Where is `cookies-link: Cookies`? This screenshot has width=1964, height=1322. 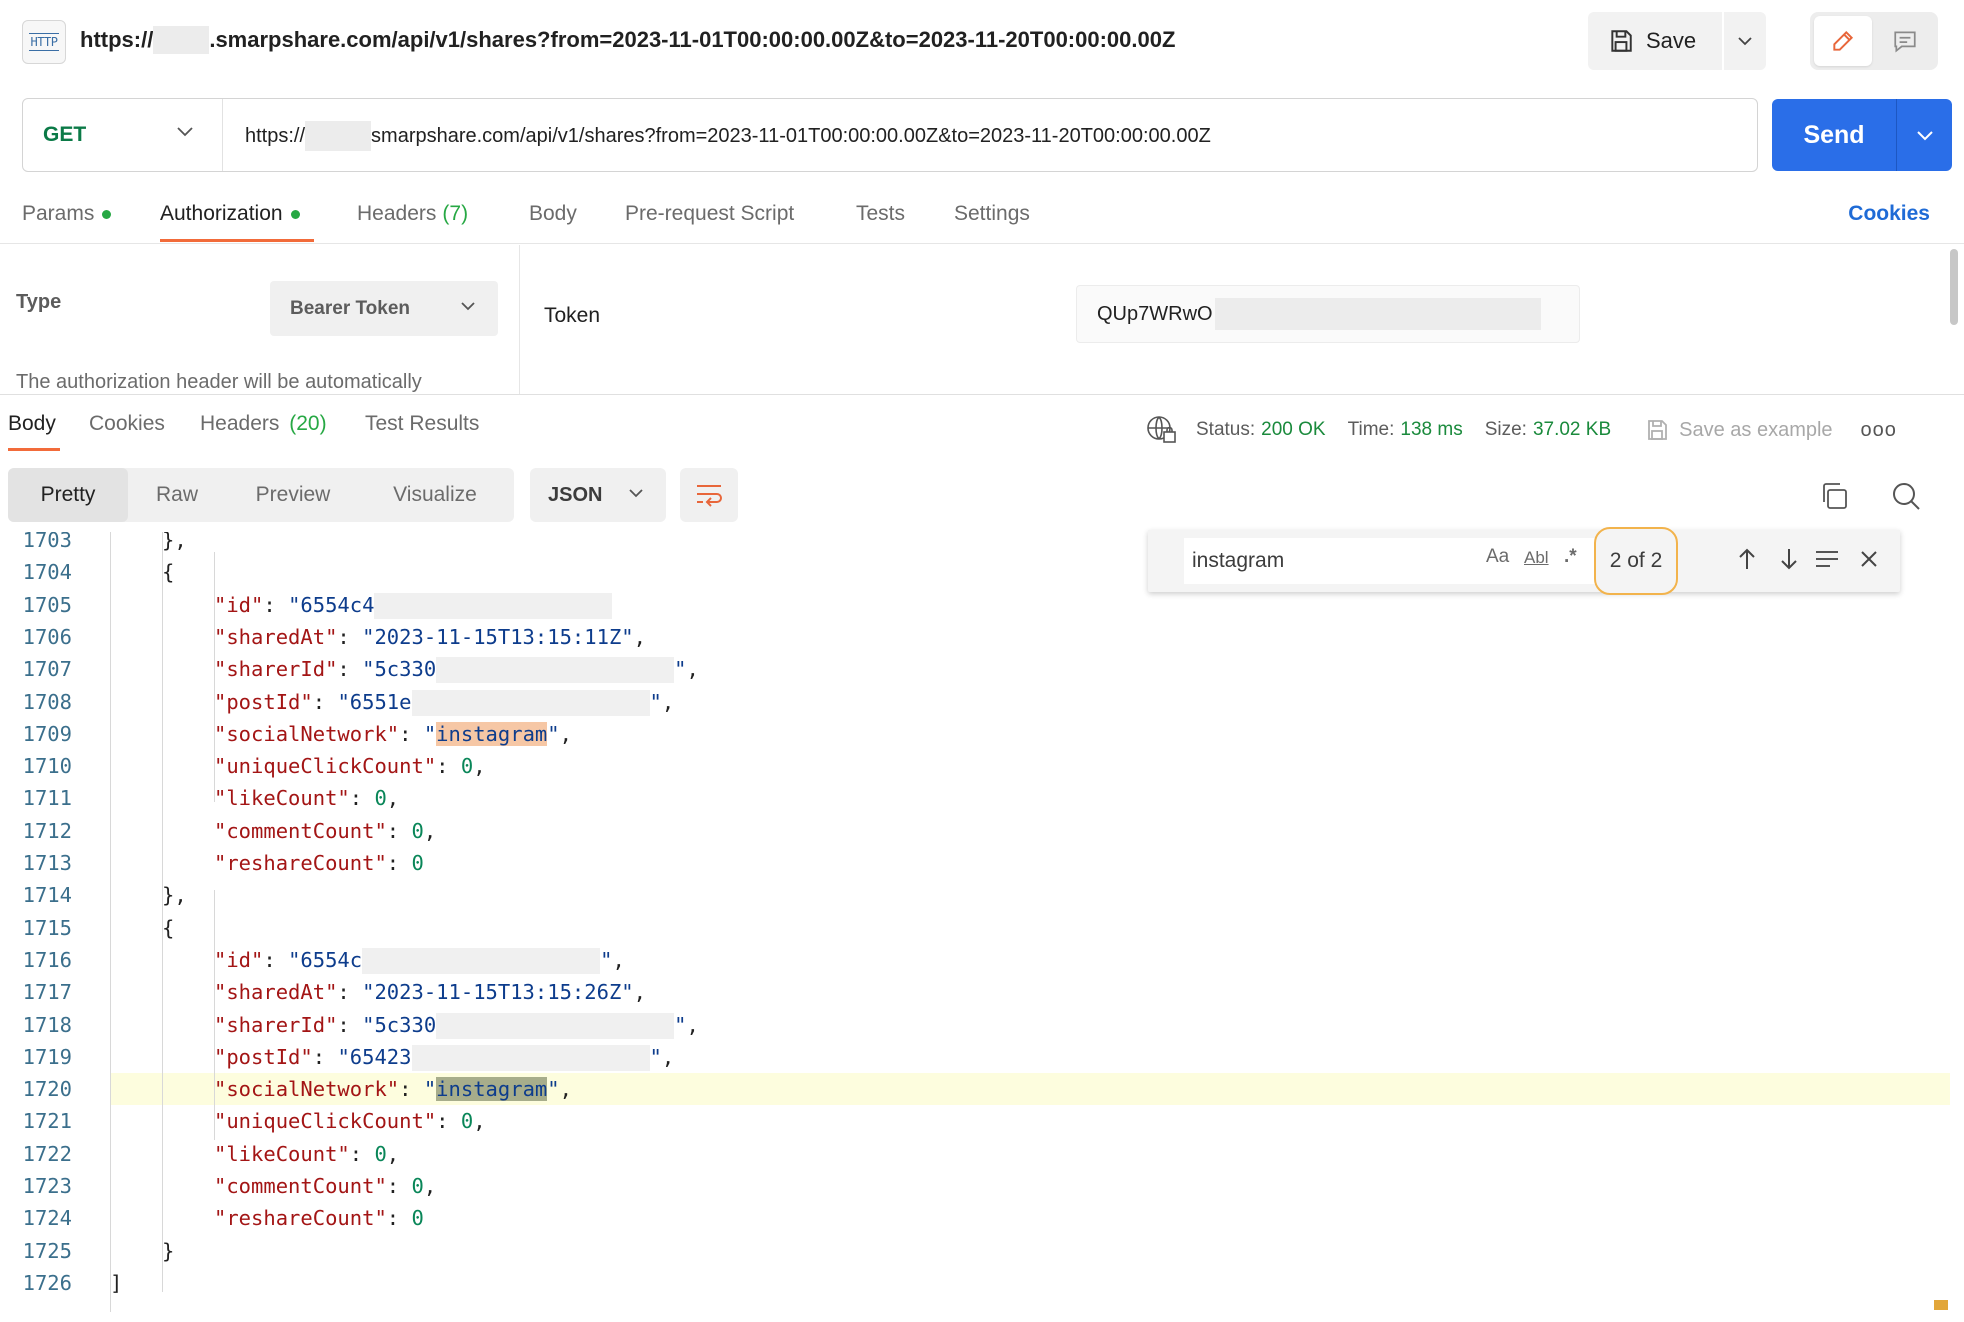
cookies-link: Cookies is located at coordinates (1889, 214).